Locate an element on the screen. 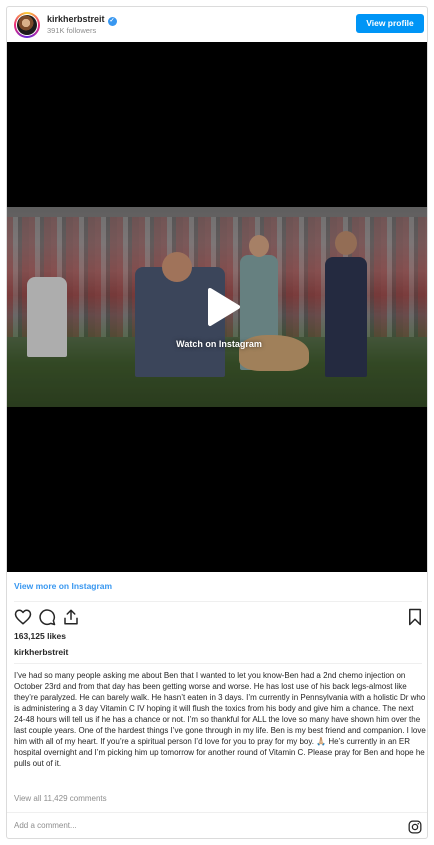 This screenshot has width=434, height=845. username: kirkherbstreit is located at coordinates (76, 19).